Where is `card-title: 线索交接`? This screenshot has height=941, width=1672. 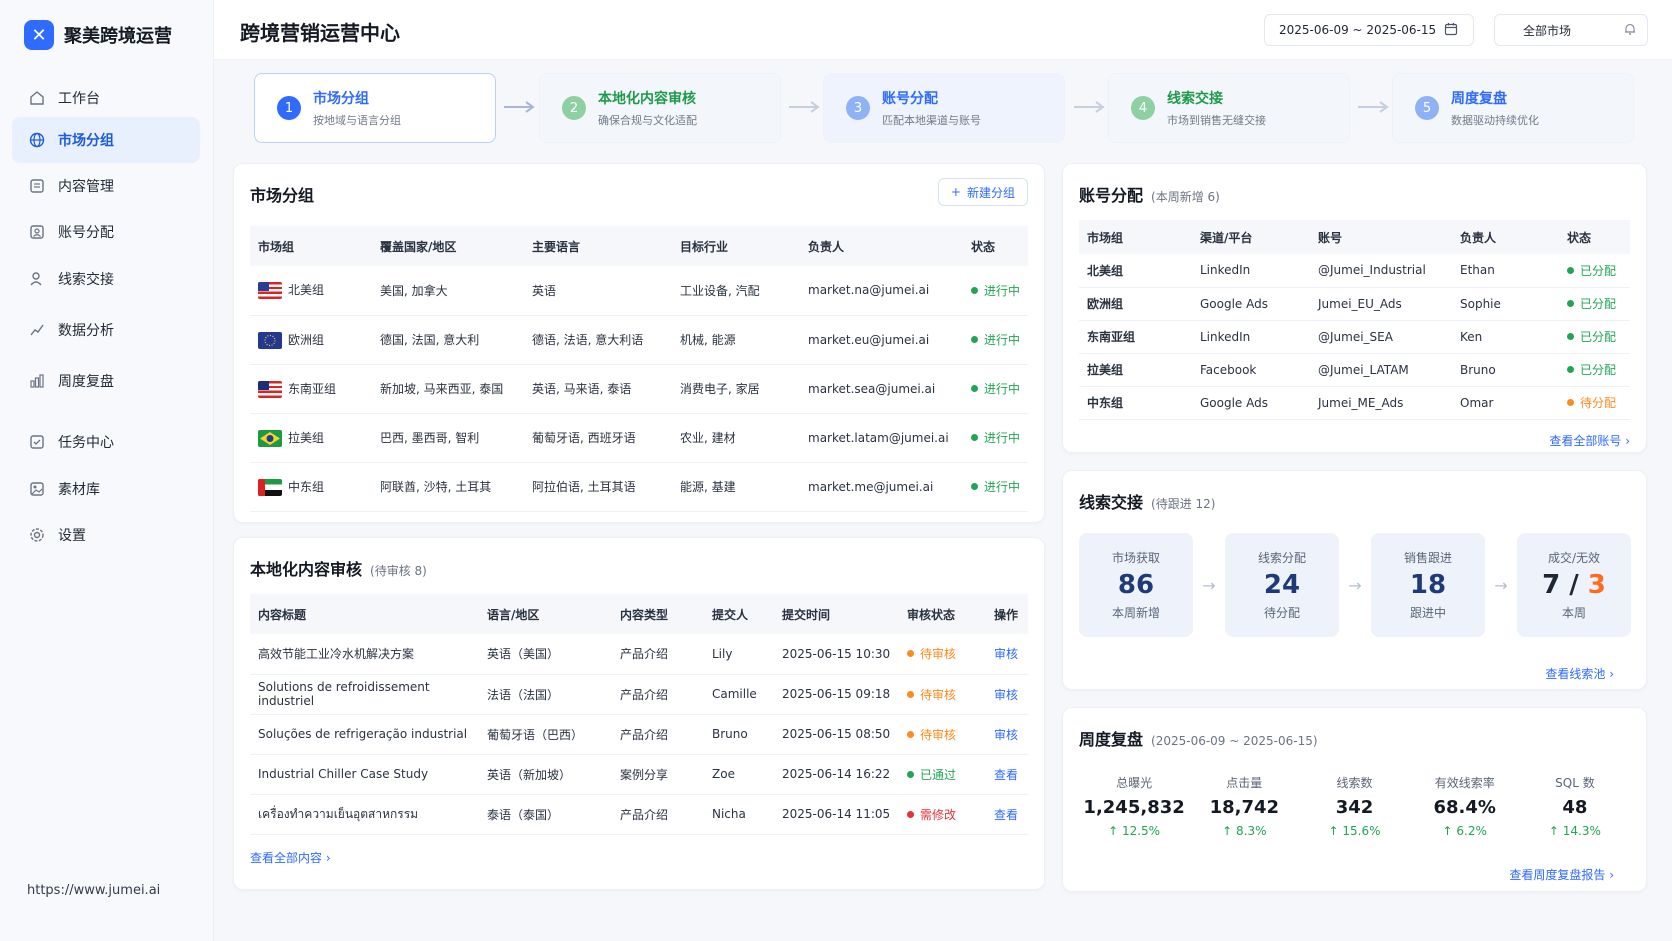 card-title: 线索交接 is located at coordinates (1111, 502).